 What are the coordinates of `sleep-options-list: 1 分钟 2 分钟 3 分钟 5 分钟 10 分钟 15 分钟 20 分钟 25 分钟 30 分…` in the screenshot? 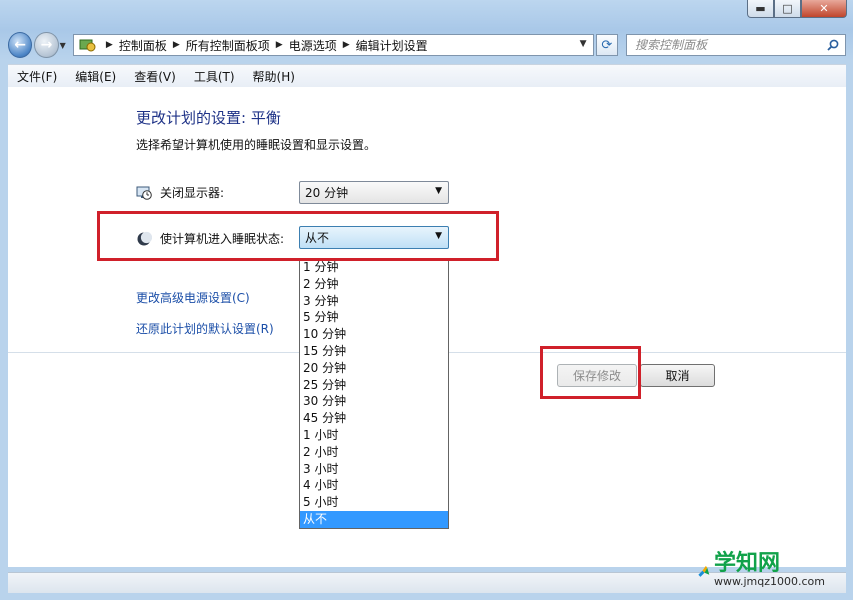 It's located at (374, 393).